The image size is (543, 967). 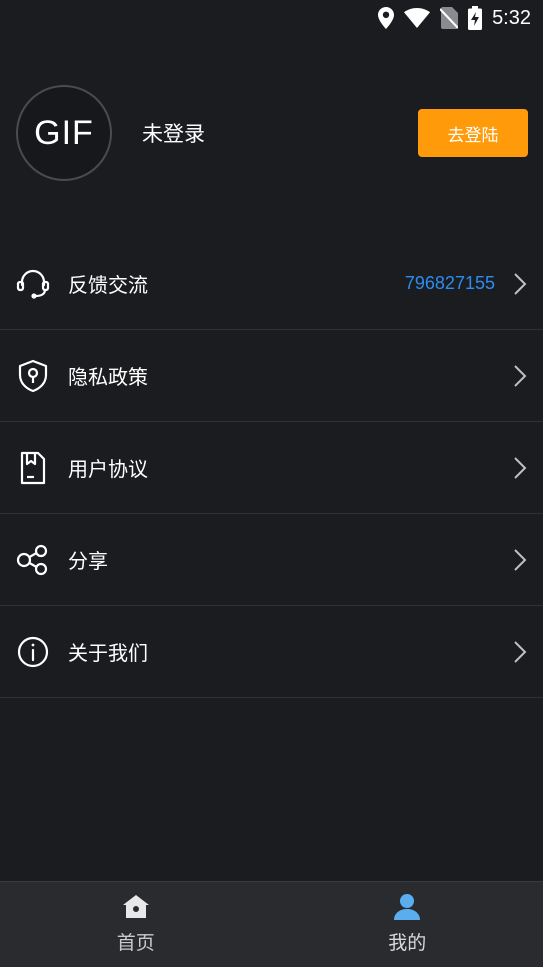 What do you see at coordinates (386, 18) in the screenshot?
I see `location-icon` at bounding box center [386, 18].